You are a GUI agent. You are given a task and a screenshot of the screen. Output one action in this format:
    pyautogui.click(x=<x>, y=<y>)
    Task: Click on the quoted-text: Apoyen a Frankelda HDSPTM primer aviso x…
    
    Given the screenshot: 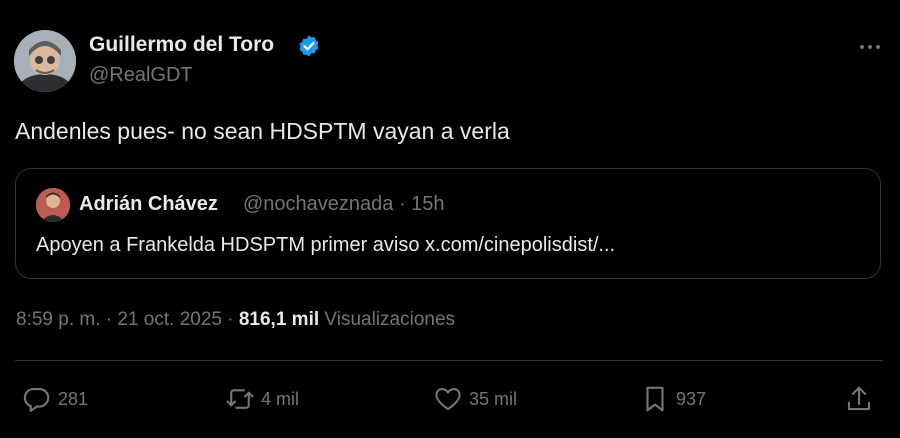 What is the action you would take?
    pyautogui.click(x=326, y=245)
    